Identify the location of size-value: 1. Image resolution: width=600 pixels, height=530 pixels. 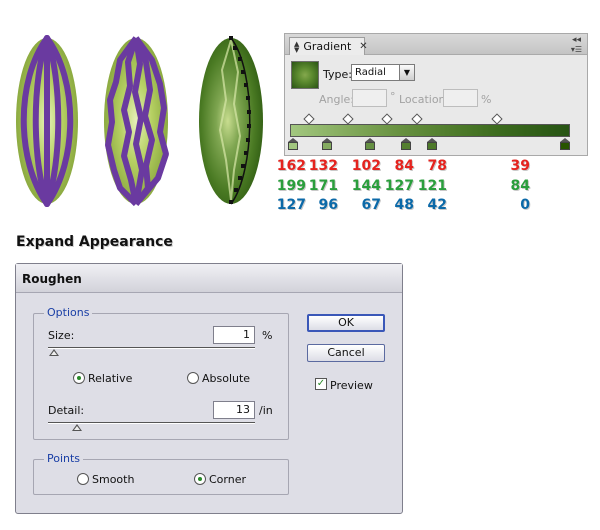
(246, 334).